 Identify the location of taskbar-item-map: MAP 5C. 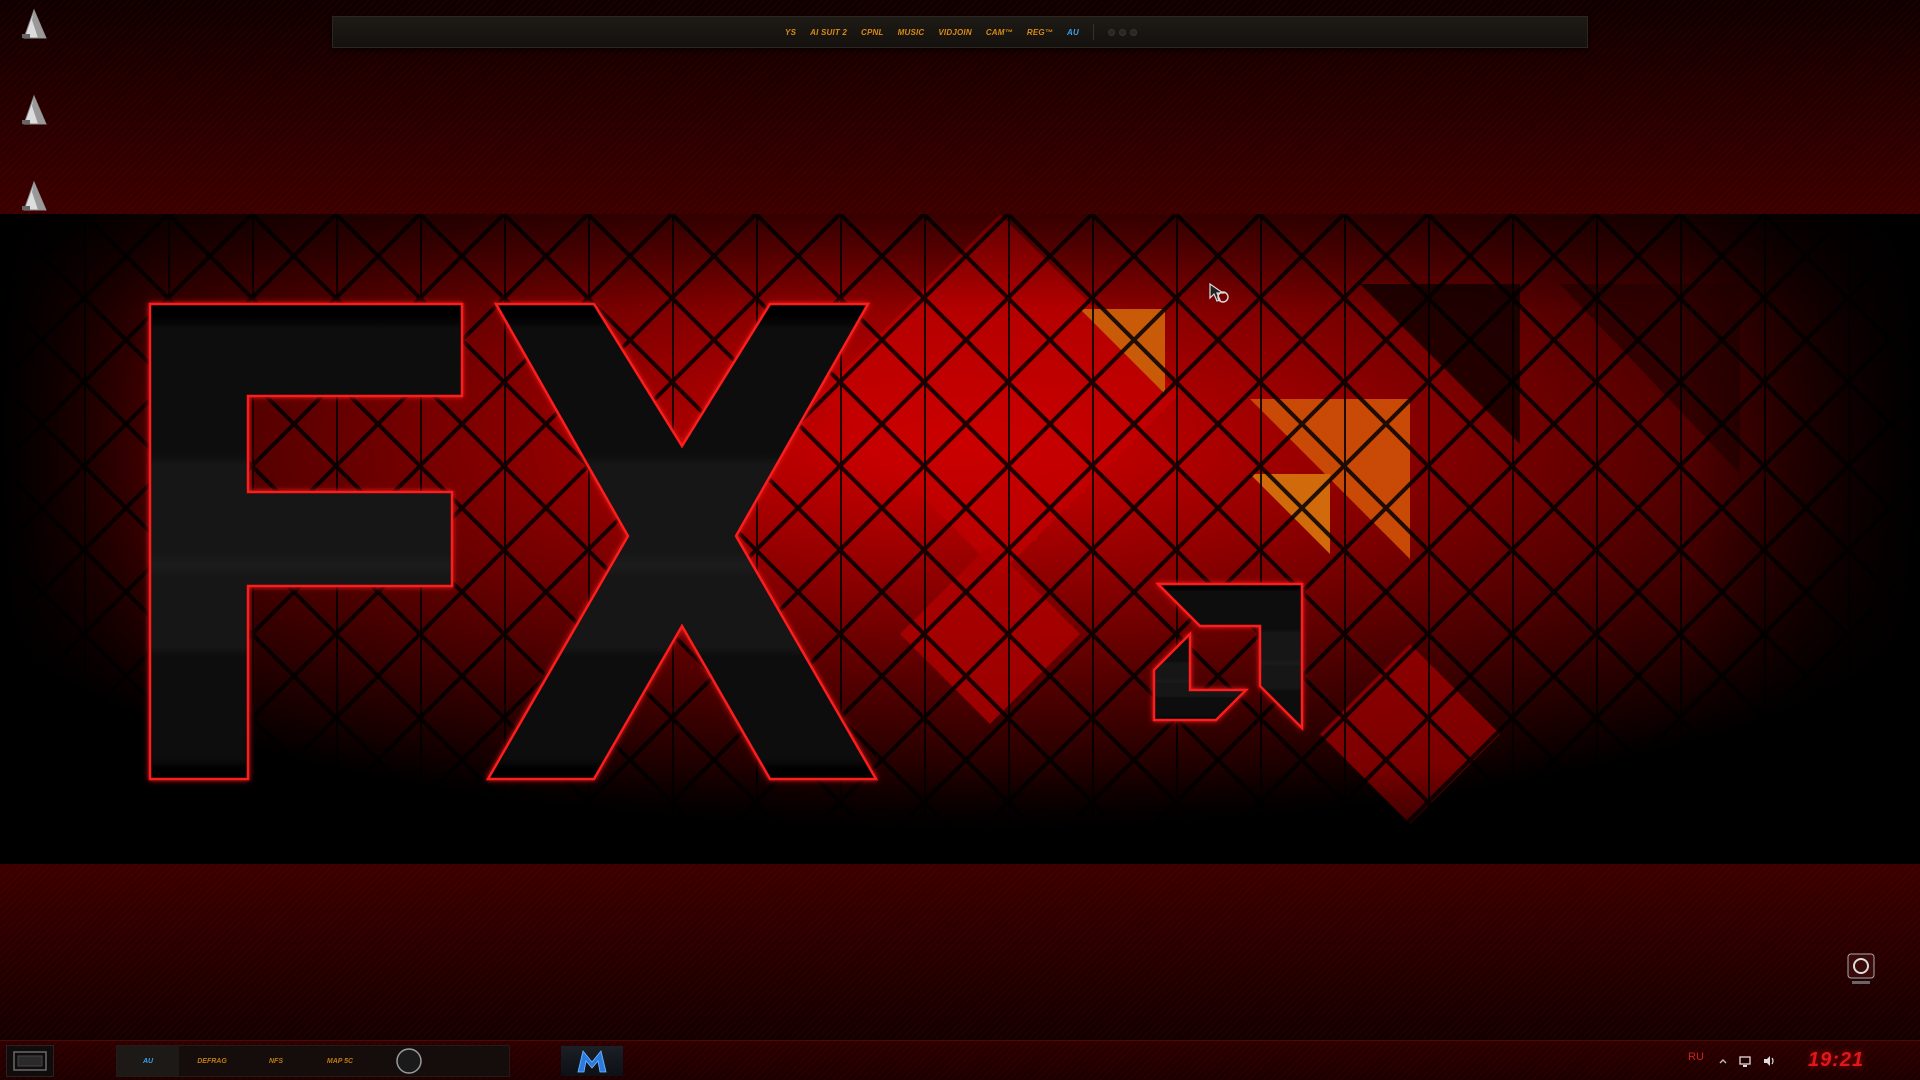
(340, 1061).